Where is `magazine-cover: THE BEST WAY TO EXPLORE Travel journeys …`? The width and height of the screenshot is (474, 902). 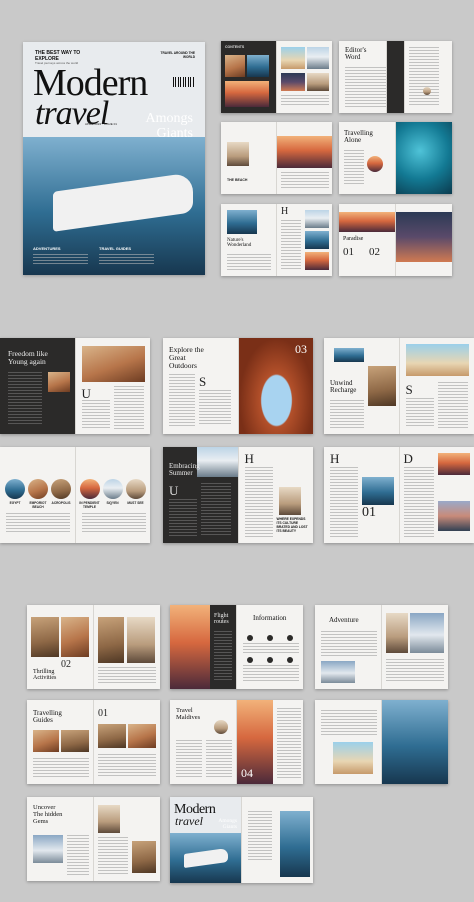 magazine-cover: THE BEST WAY TO EXPLORE Travel journeys … is located at coordinates (114, 158).